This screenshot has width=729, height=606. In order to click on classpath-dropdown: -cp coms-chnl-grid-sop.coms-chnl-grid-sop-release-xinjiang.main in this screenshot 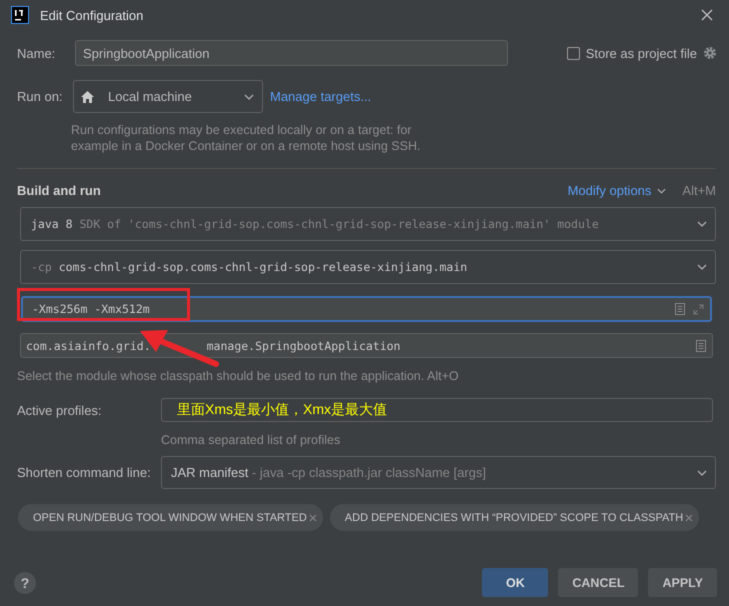, I will do `click(368, 267)`.